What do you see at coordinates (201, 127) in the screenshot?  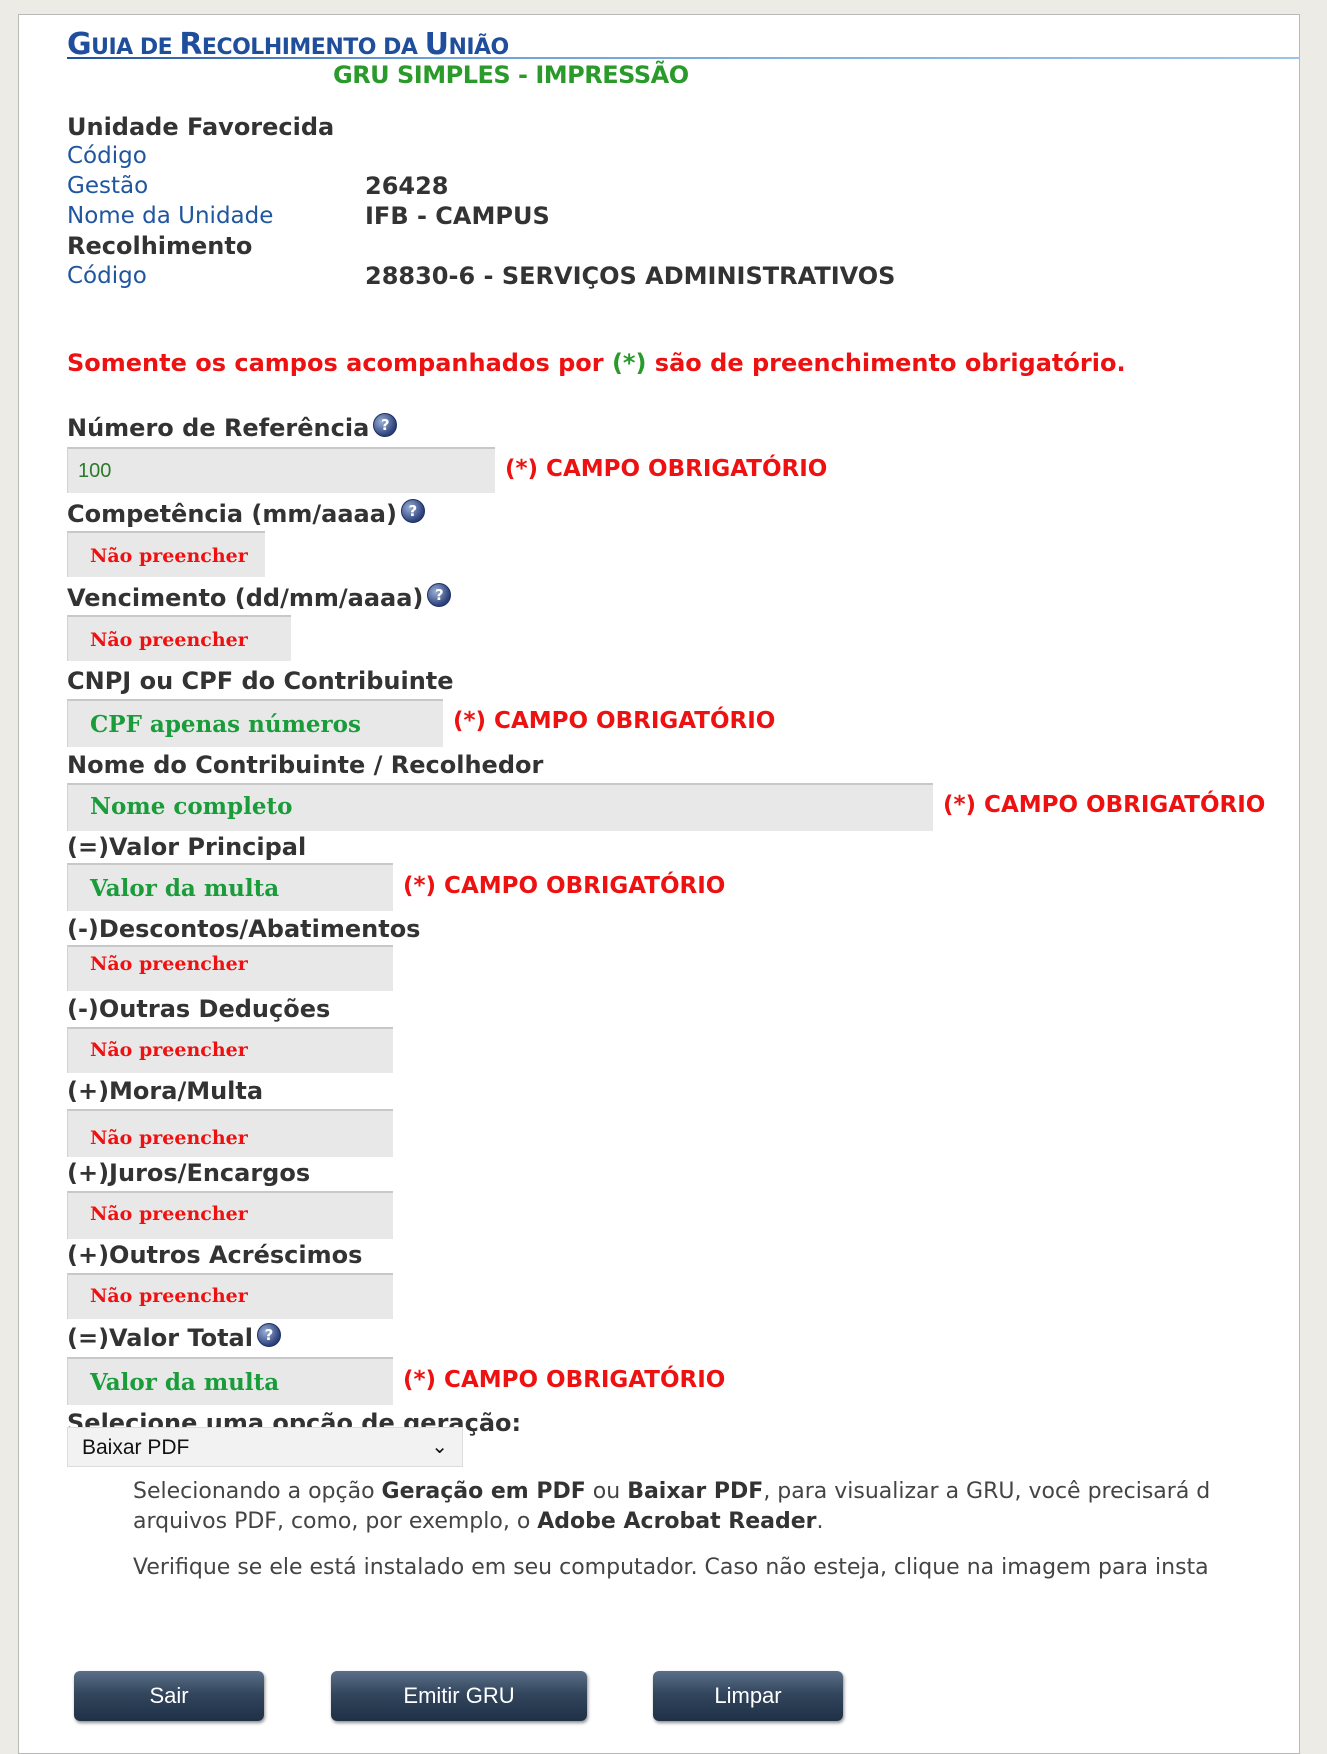 I see `unidade-heading: Unidade Favorecida` at bounding box center [201, 127].